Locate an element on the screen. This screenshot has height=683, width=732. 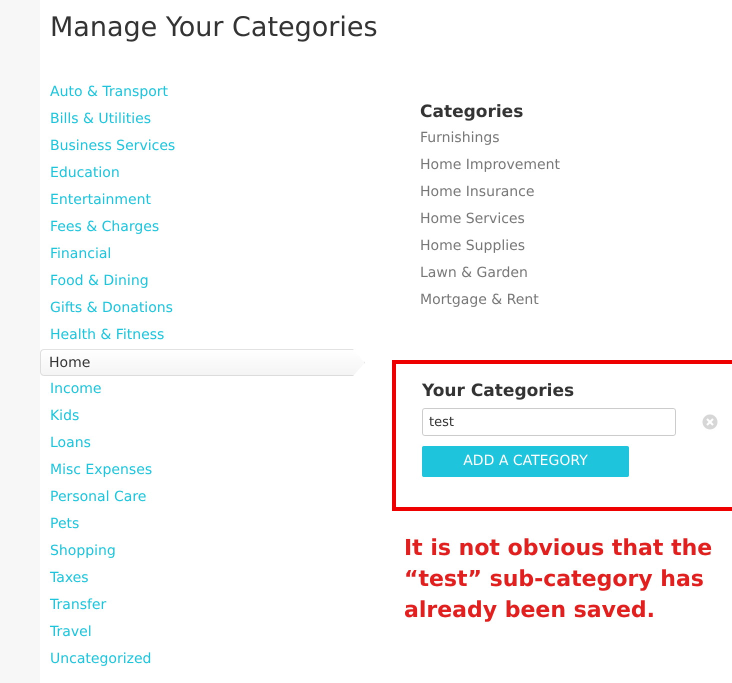
category-link: Personal Care is located at coordinates (93, 498).